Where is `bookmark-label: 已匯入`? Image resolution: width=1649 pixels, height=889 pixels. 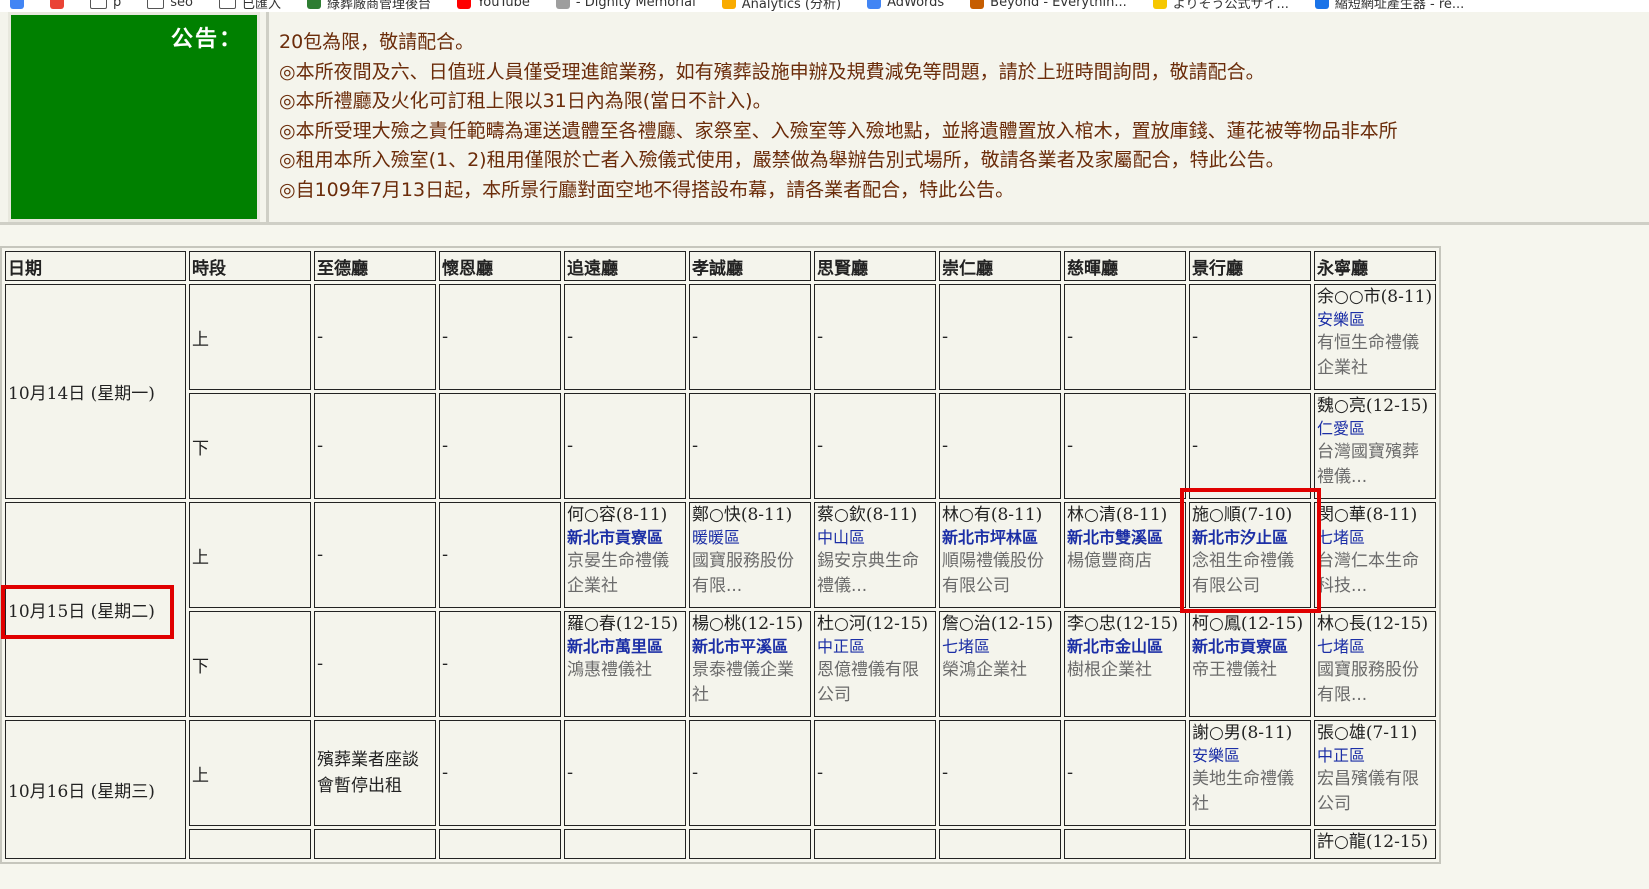
bookmark-label: 已匯入 is located at coordinates (262, 6).